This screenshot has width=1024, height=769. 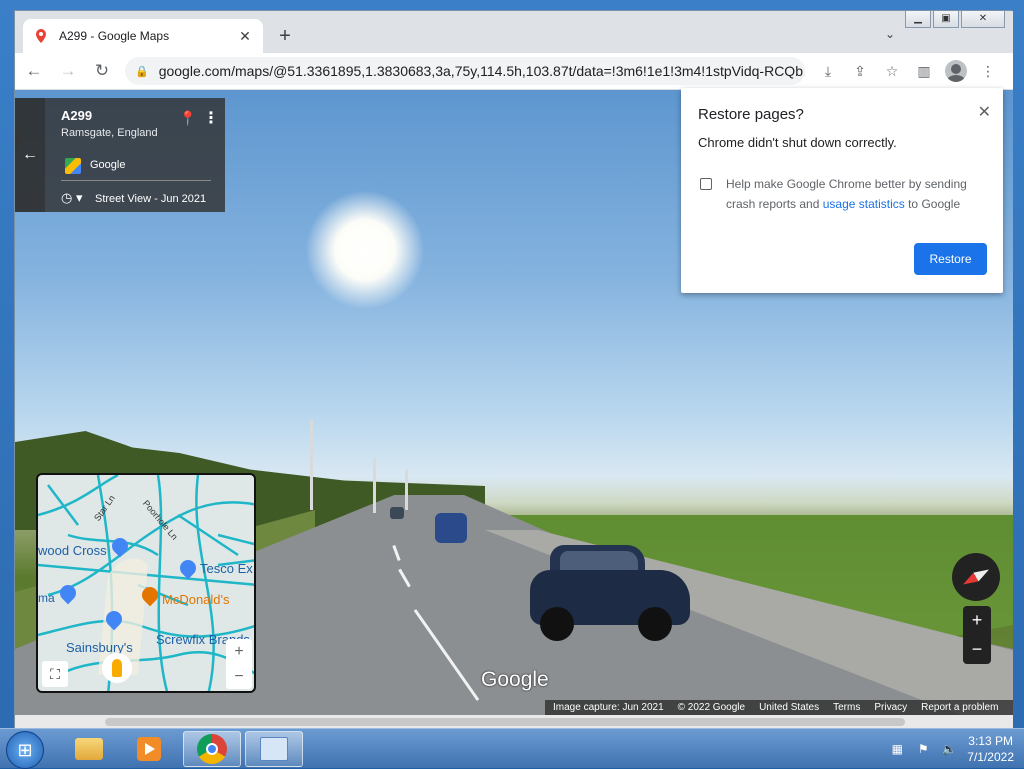 I want to click on taskbar-media-player, so click(x=149, y=749).